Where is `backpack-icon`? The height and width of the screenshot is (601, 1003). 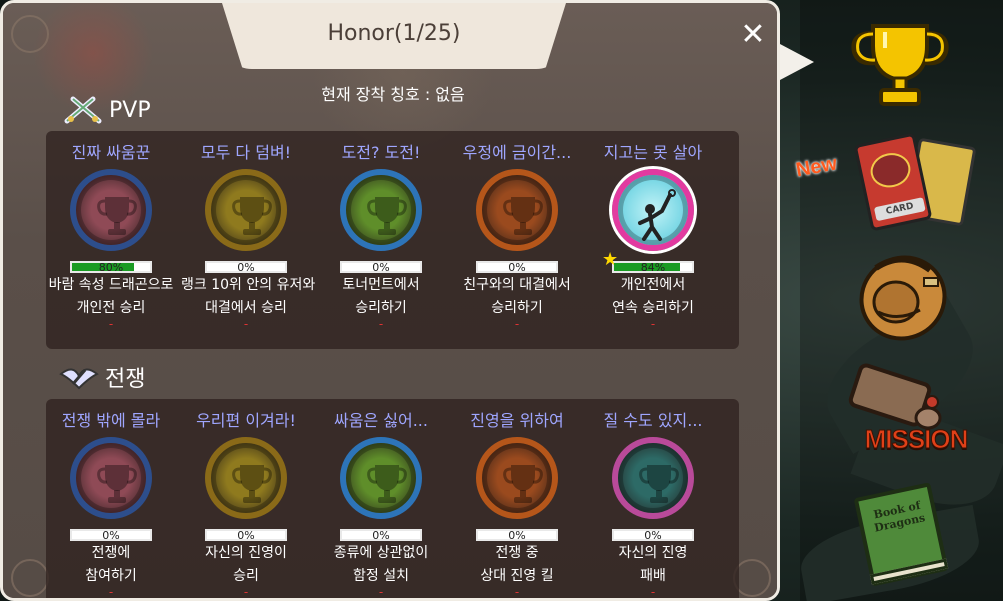
backpack-icon is located at coordinates (903, 298).